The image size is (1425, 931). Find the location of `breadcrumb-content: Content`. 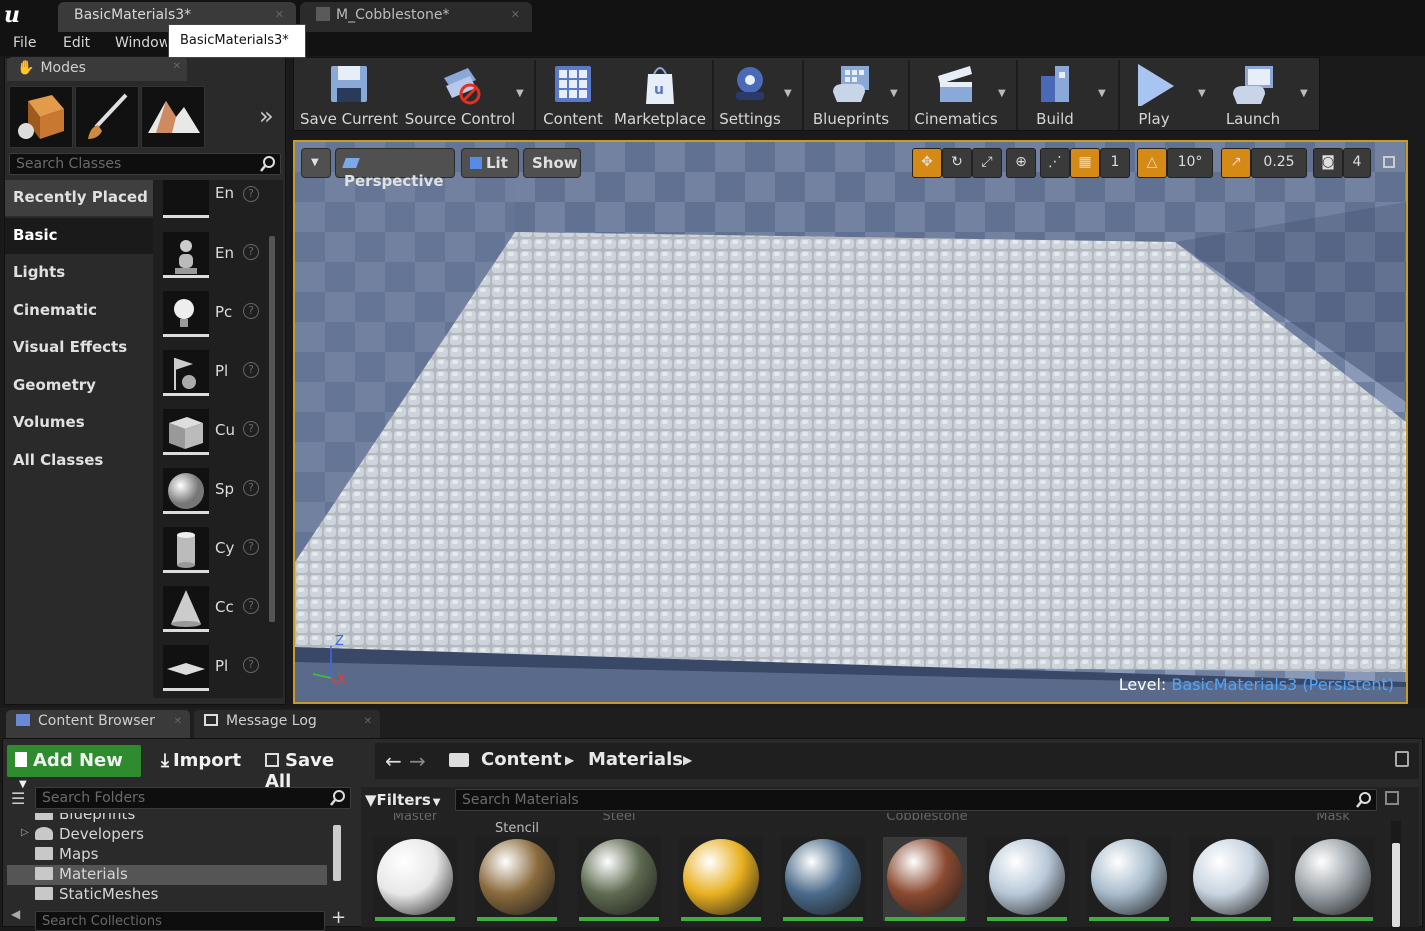

breadcrumb-content: Content is located at coordinates (521, 759).